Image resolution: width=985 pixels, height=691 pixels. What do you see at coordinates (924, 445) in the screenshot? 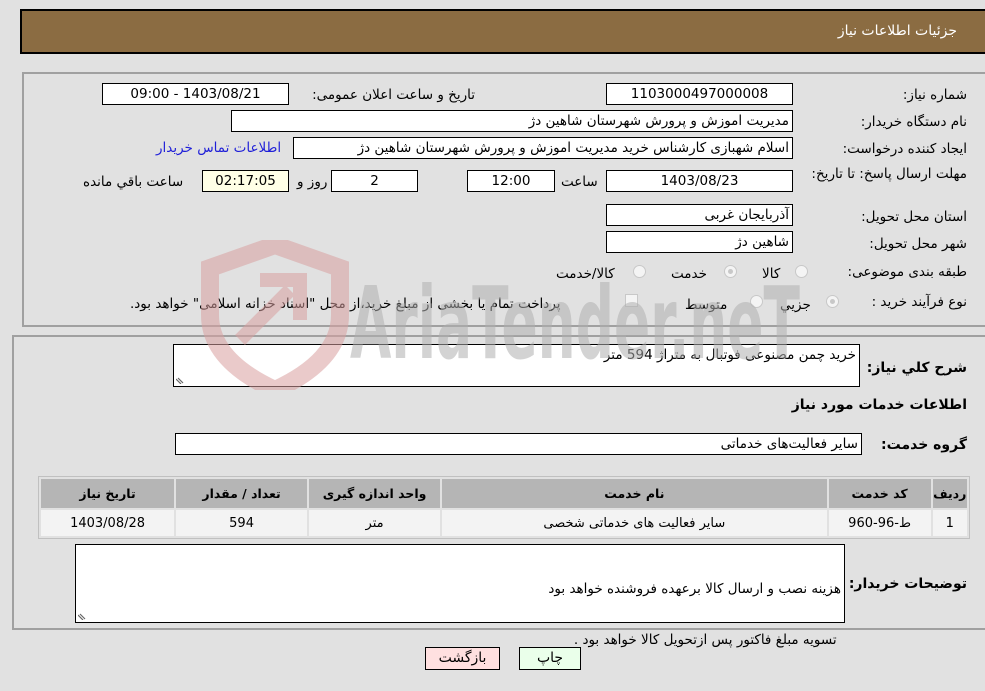
I see `service-group-label: گروه خدمت:` at bounding box center [924, 445].